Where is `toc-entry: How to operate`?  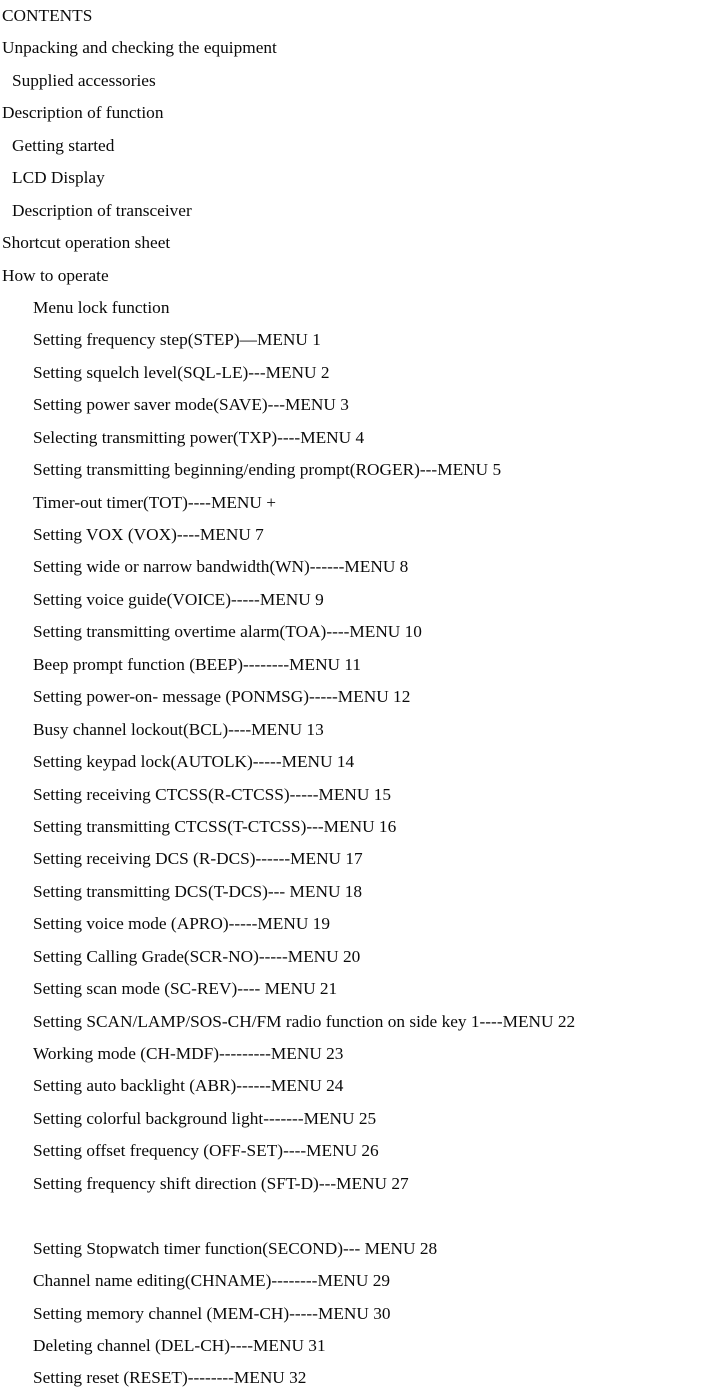
toc-entry: How to operate is located at coordinates (55, 275).